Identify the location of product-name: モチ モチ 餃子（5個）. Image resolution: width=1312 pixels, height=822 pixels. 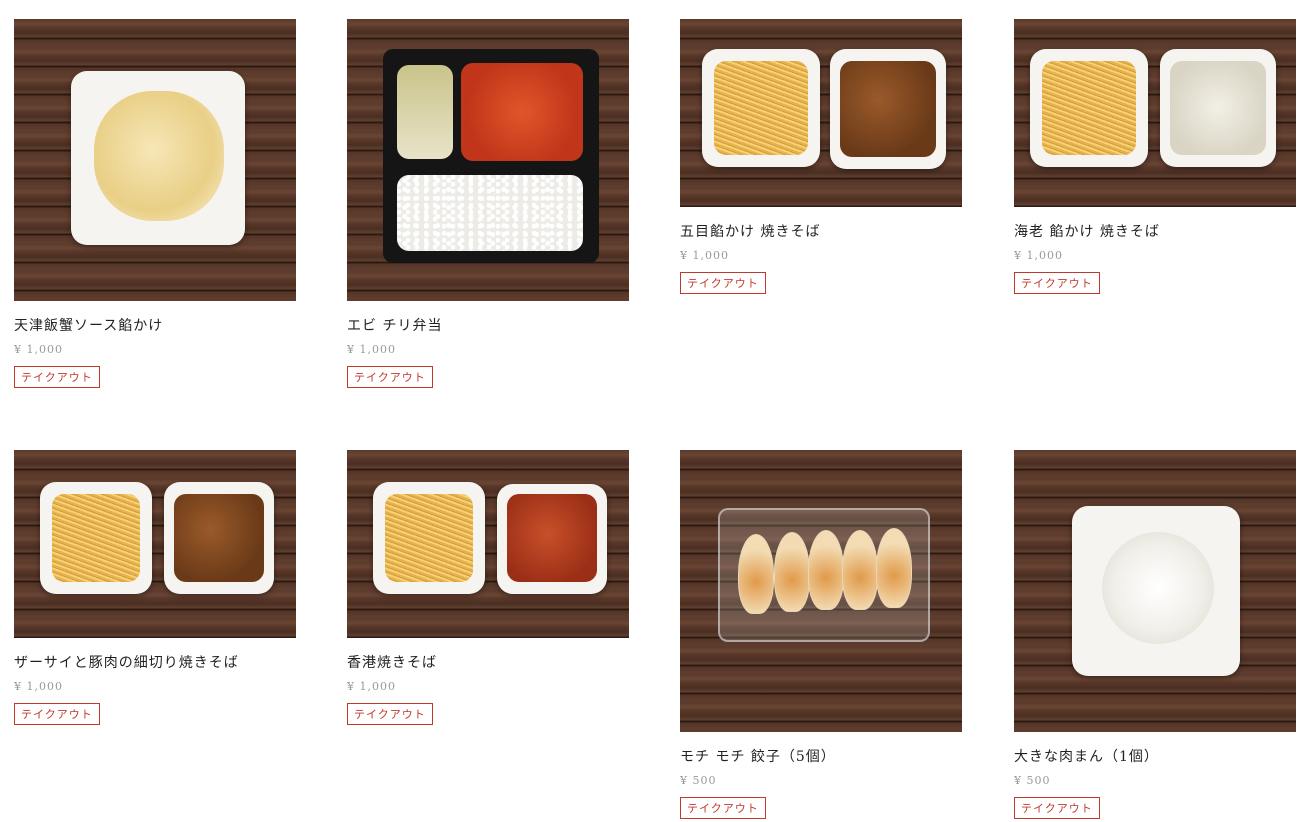
(758, 757).